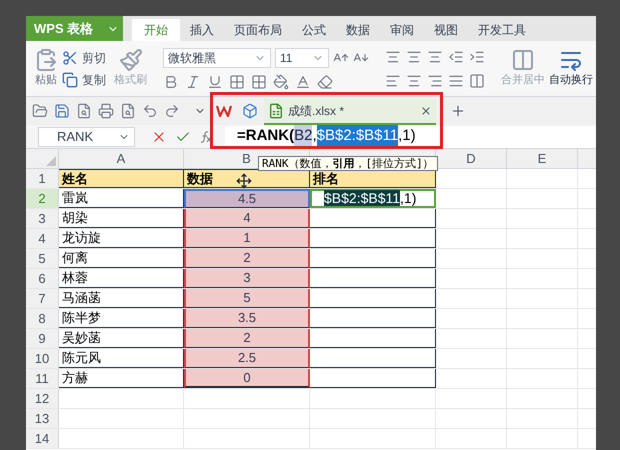  What do you see at coordinates (206, 137) in the screenshot?
I see `function-icon` at bounding box center [206, 137].